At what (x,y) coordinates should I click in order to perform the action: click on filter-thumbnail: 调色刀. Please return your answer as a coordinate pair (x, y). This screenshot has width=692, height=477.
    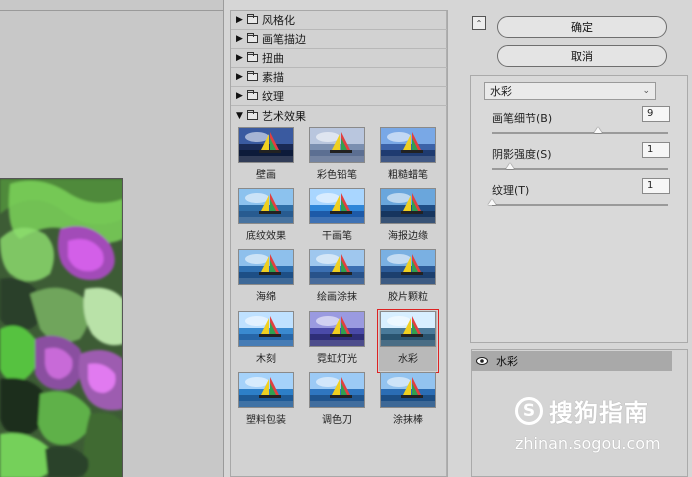
    Looking at the image, I should click on (337, 402).